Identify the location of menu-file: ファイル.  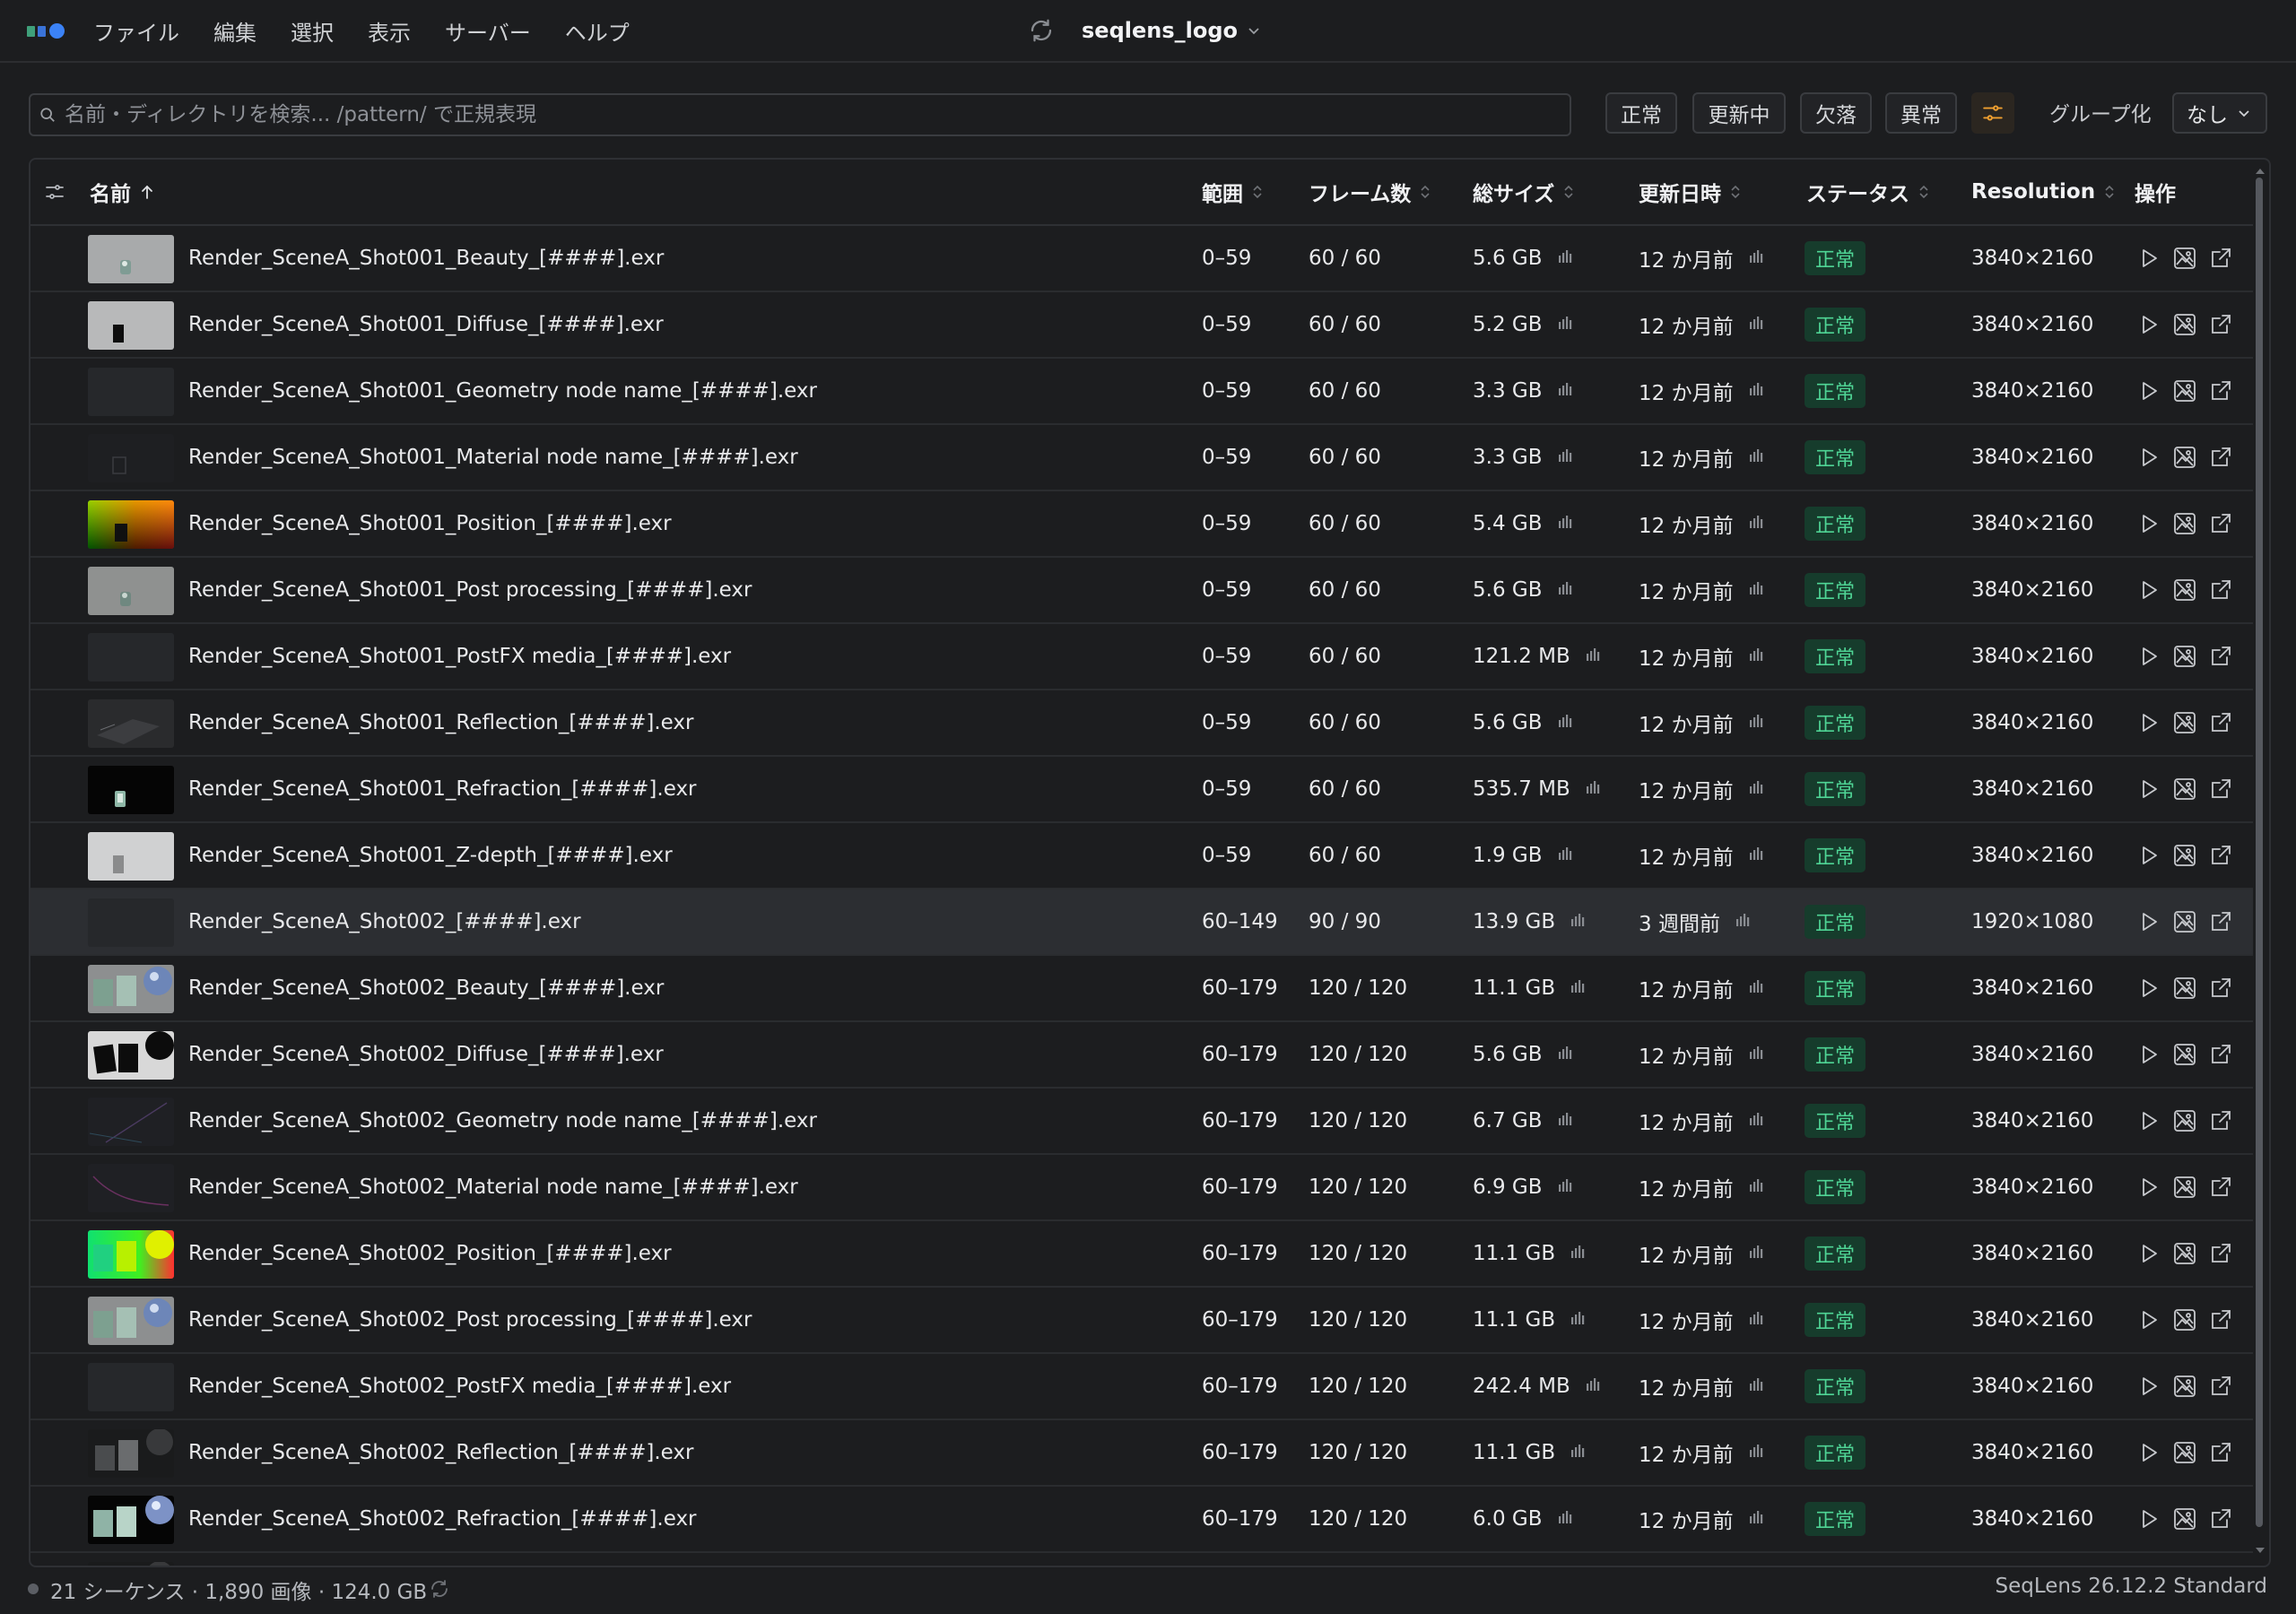
(136, 31).